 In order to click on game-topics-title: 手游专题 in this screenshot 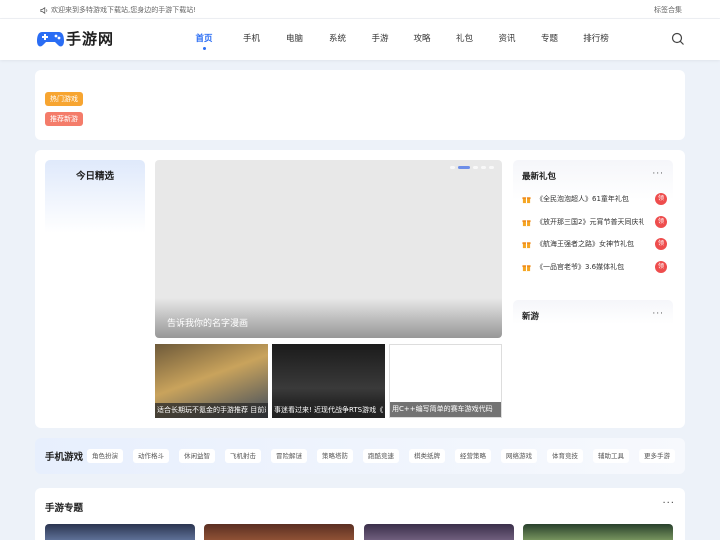, I will do `click(64, 508)`.